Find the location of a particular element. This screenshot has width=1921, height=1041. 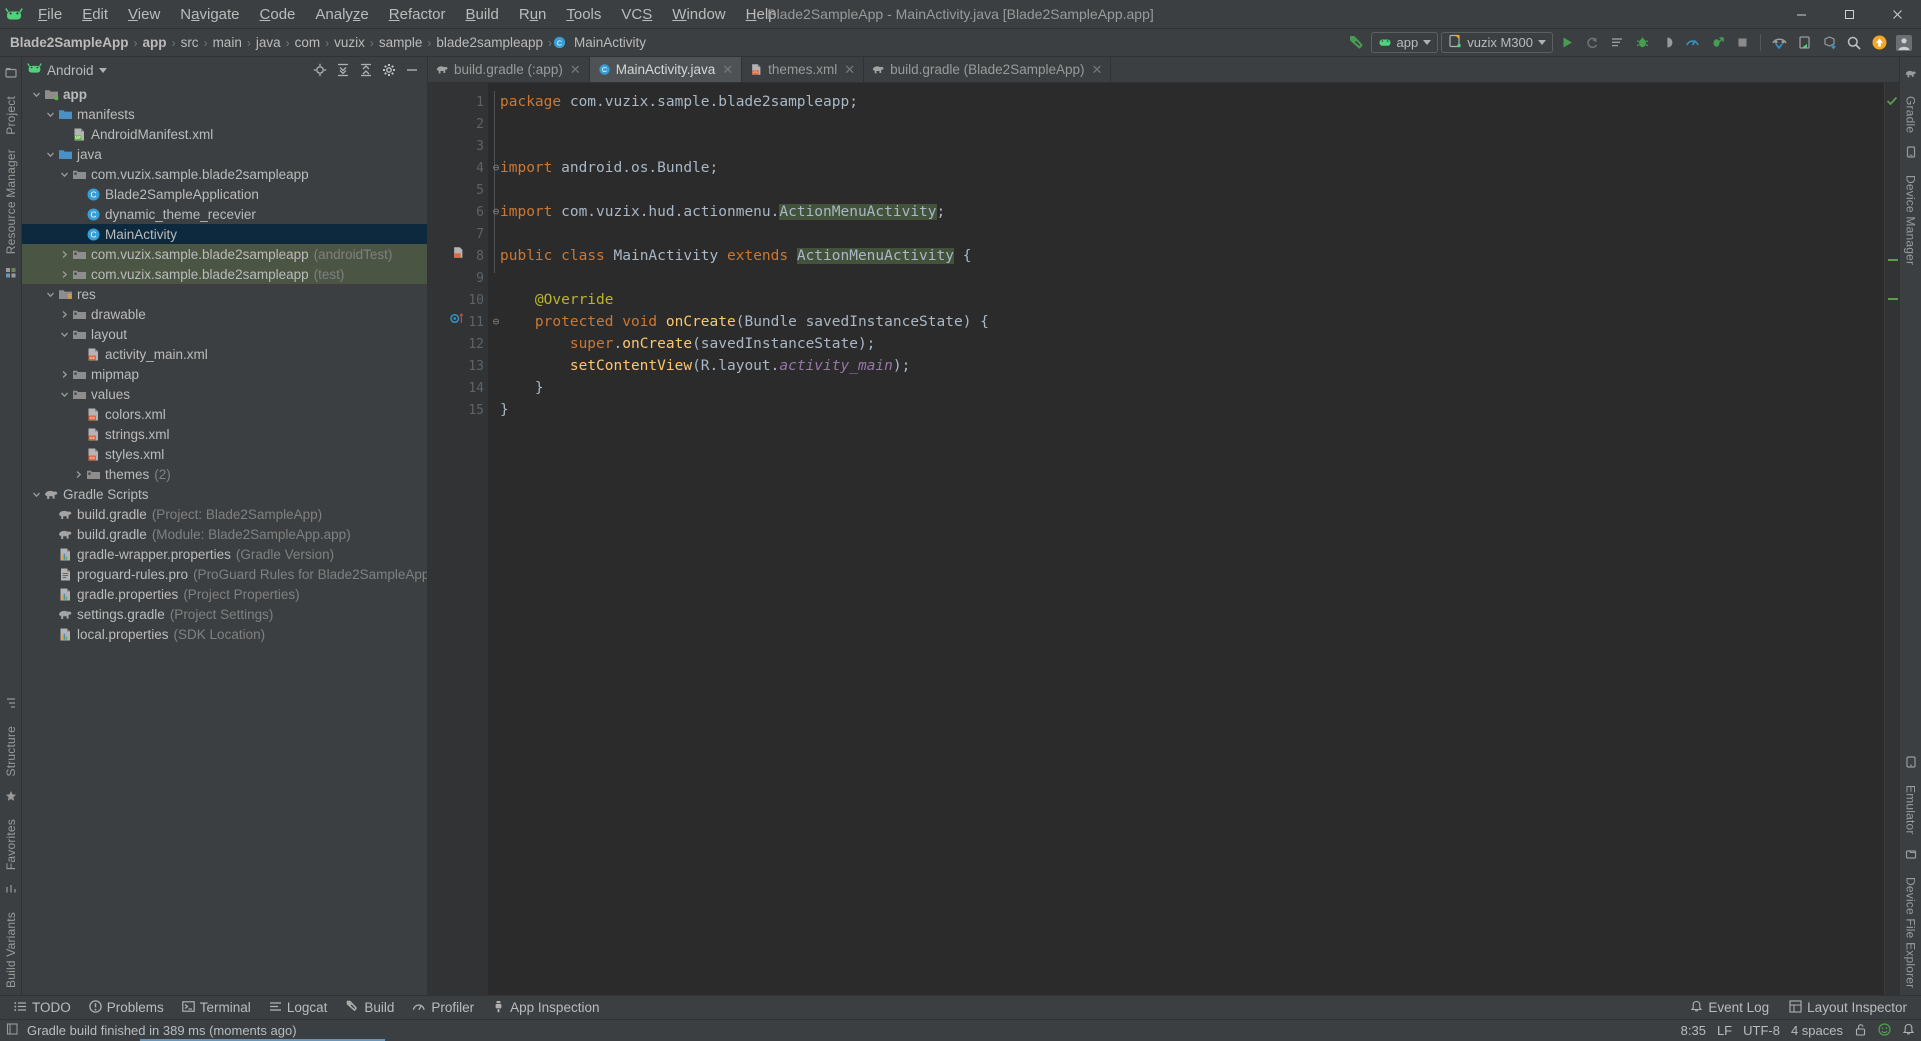

breadcrumb-item-project: Blade2SampleApp is located at coordinates (69, 42).